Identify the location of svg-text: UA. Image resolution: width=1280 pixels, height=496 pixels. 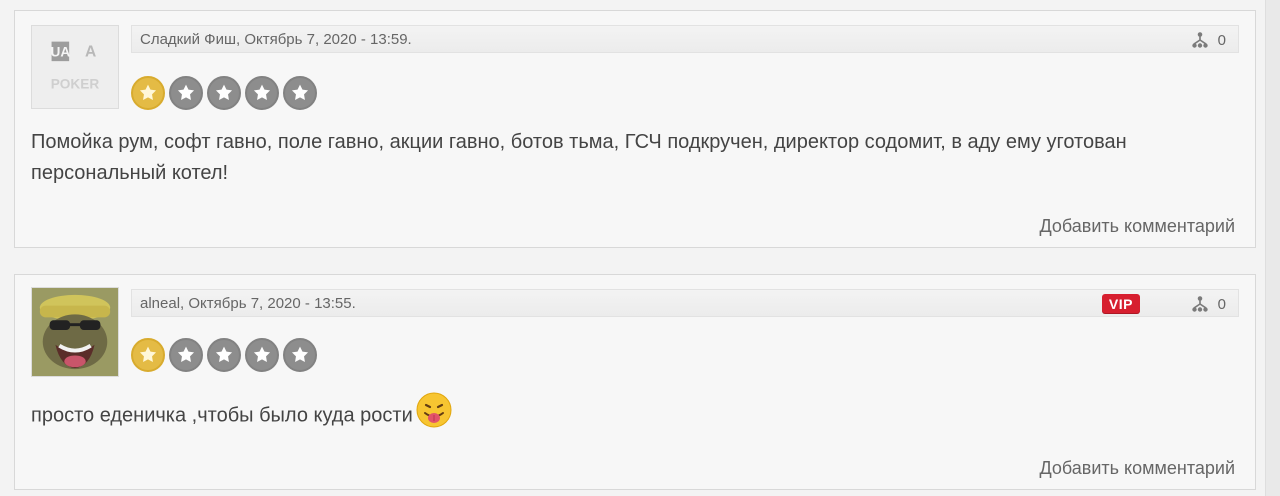
(60, 51).